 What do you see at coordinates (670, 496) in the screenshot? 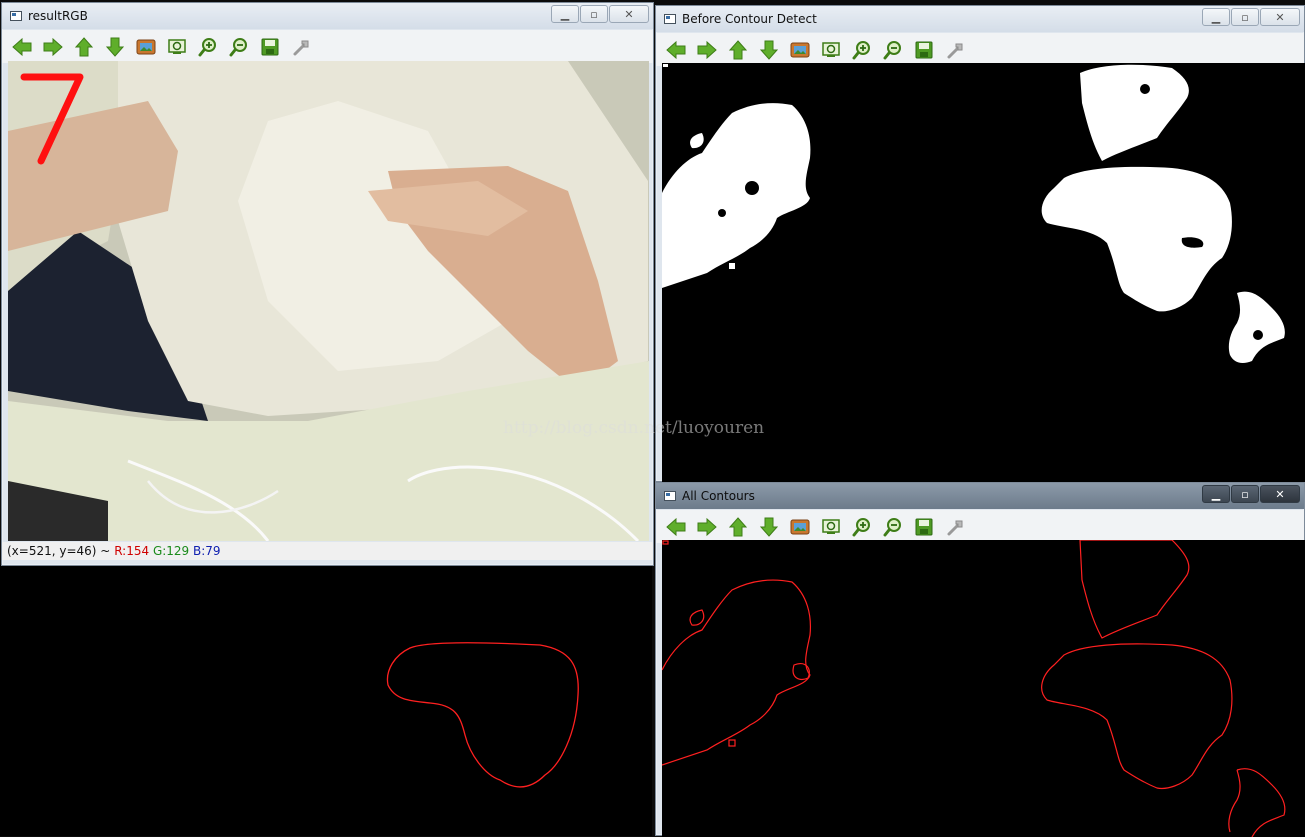
I see `app-window-icon` at bounding box center [670, 496].